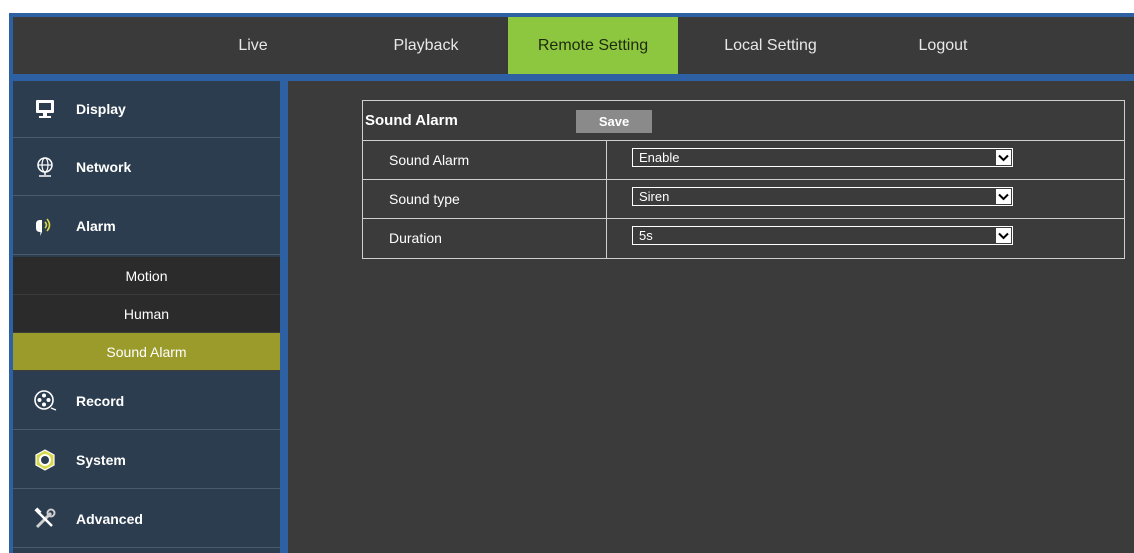  I want to click on save-button: Save, so click(614, 121).